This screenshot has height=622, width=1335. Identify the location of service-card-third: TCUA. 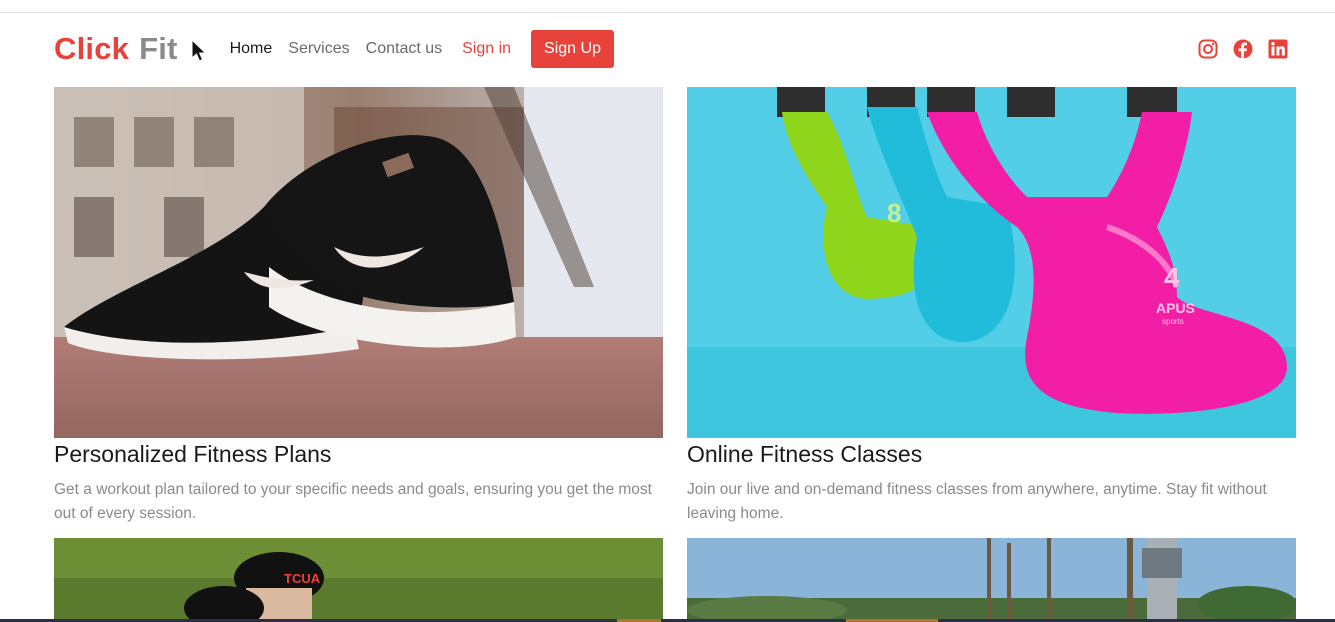
(358, 580).